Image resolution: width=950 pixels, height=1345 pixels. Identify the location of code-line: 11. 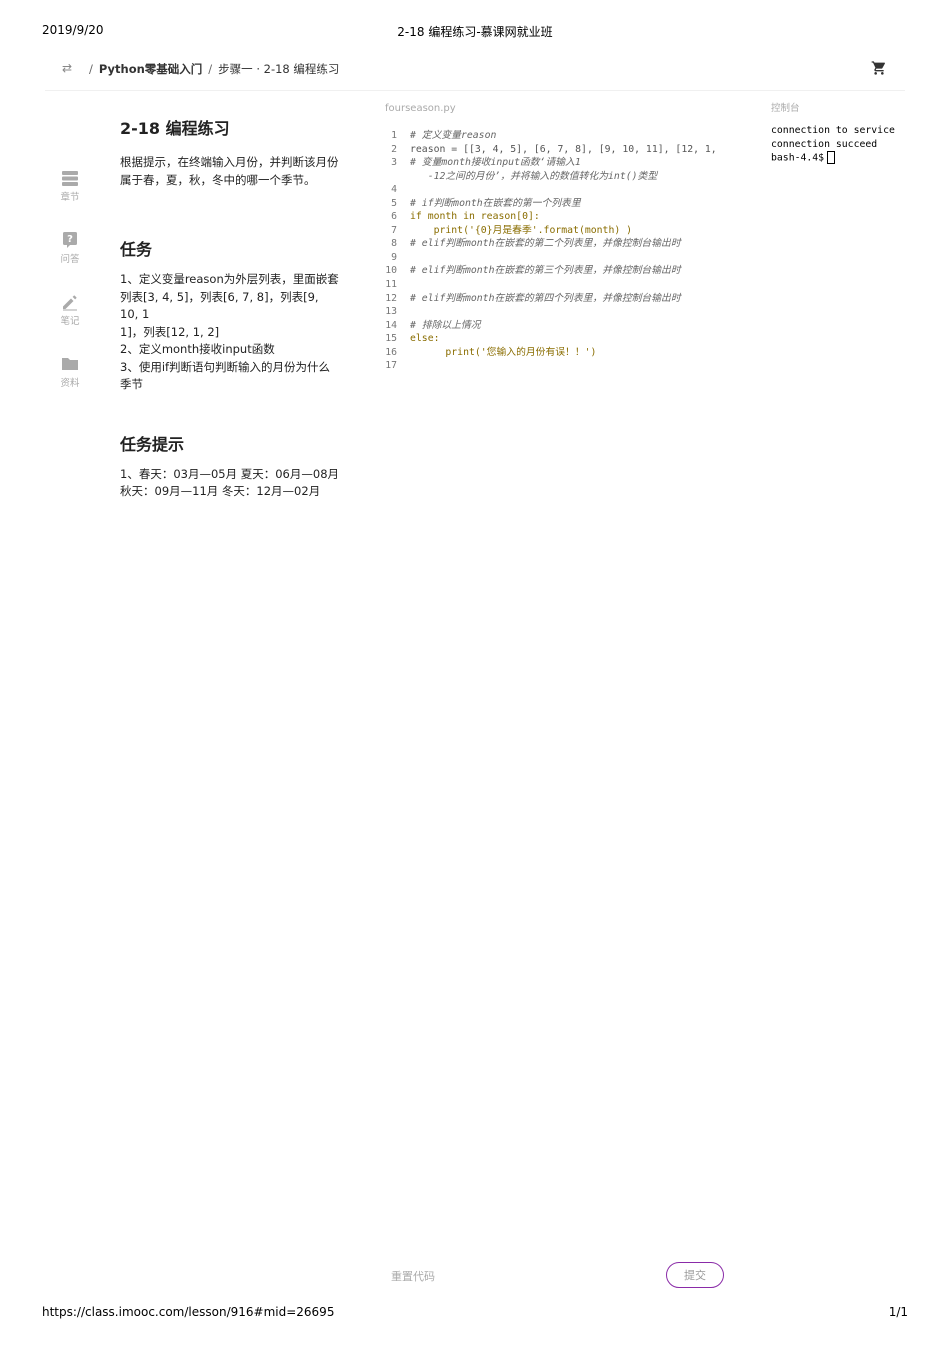
(565, 285).